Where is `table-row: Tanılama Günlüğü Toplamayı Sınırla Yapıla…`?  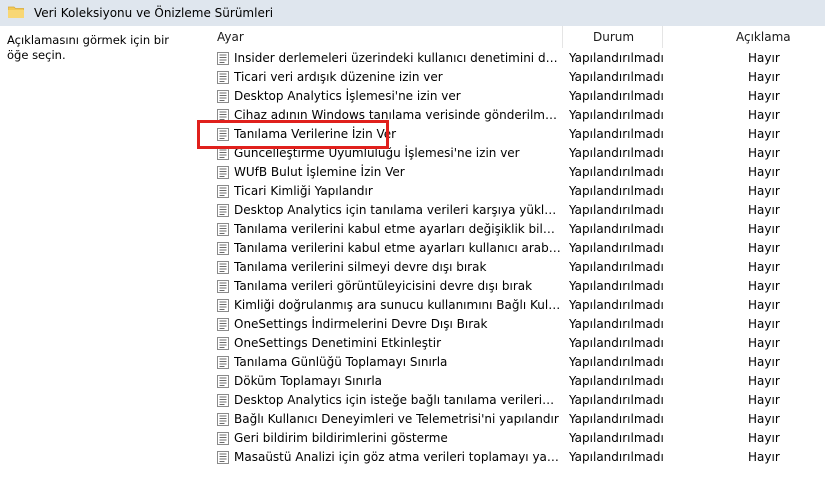 table-row: Tanılama Günlüğü Toplamayı Sınırla Yapıla… is located at coordinates (512, 362).